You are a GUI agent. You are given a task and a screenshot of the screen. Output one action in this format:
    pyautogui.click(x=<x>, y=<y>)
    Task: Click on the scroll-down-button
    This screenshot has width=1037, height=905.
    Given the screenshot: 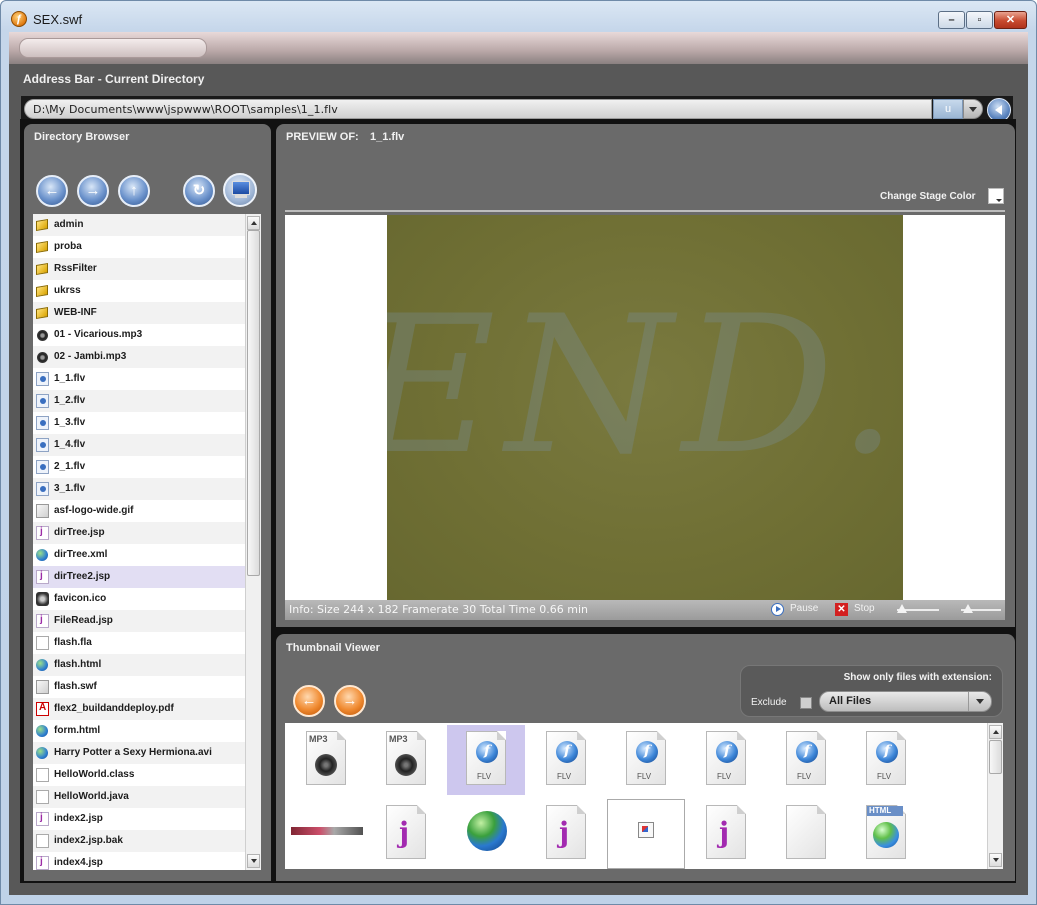 What is the action you would take?
    pyautogui.click(x=253, y=861)
    